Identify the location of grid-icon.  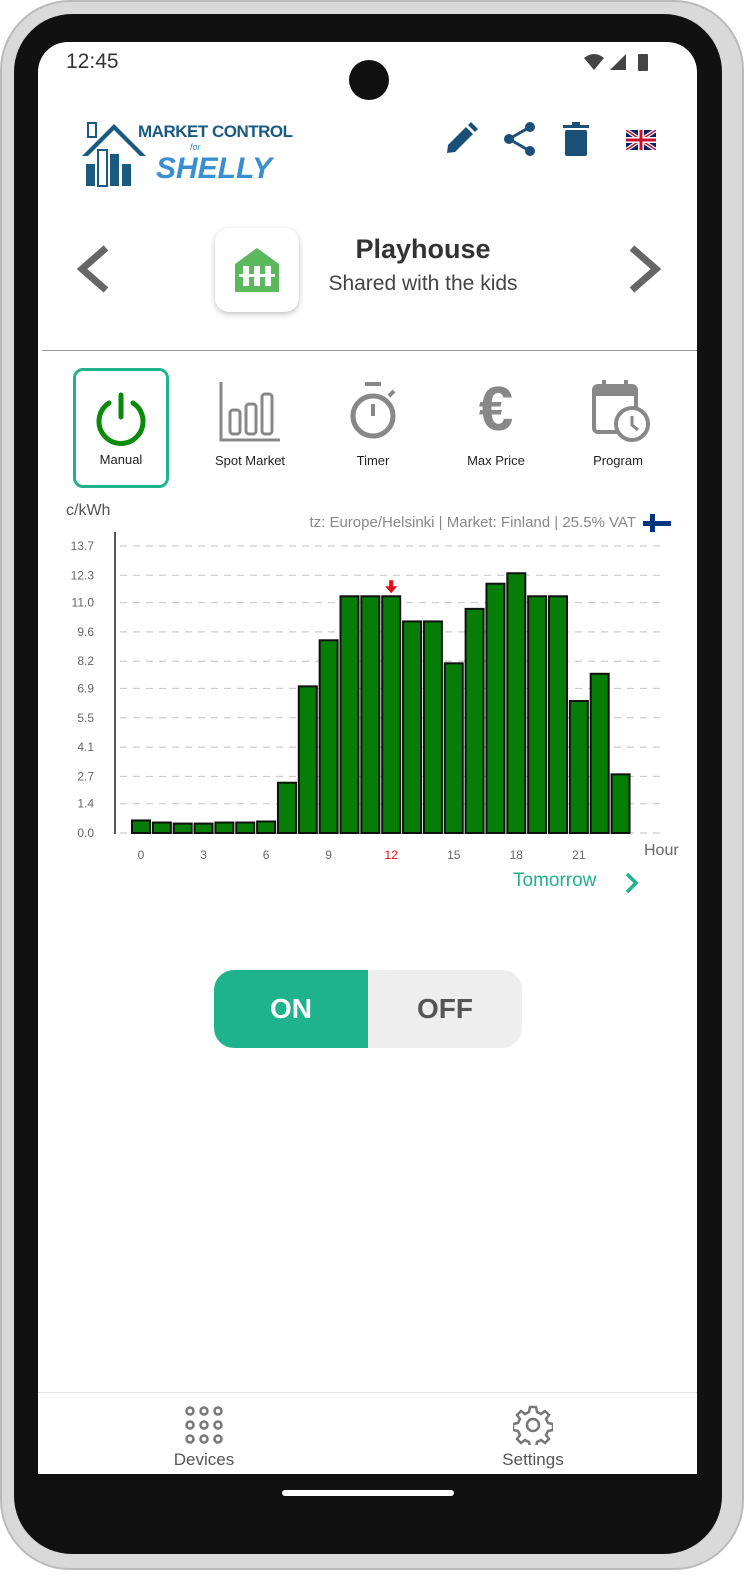
(204, 1425).